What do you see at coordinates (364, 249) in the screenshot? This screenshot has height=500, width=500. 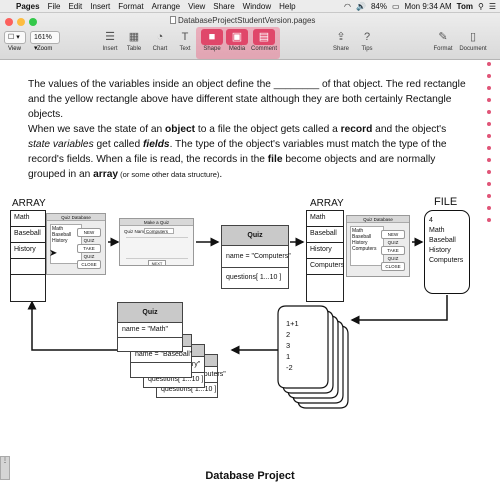 I see `win-list-item: Computers` at bounding box center [364, 249].